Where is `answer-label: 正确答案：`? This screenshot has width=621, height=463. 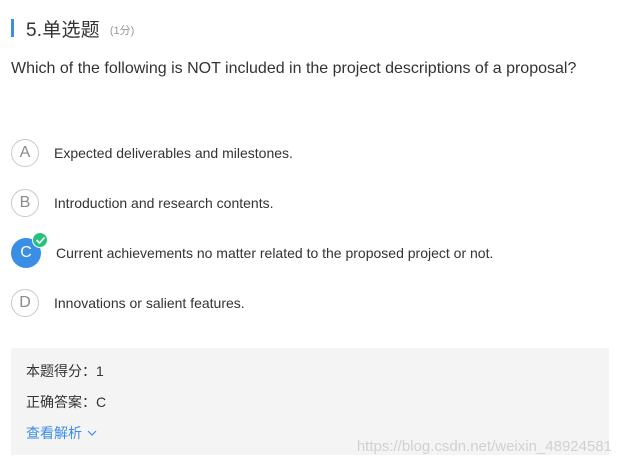
answer-label: 正确答案： is located at coordinates (61, 402).